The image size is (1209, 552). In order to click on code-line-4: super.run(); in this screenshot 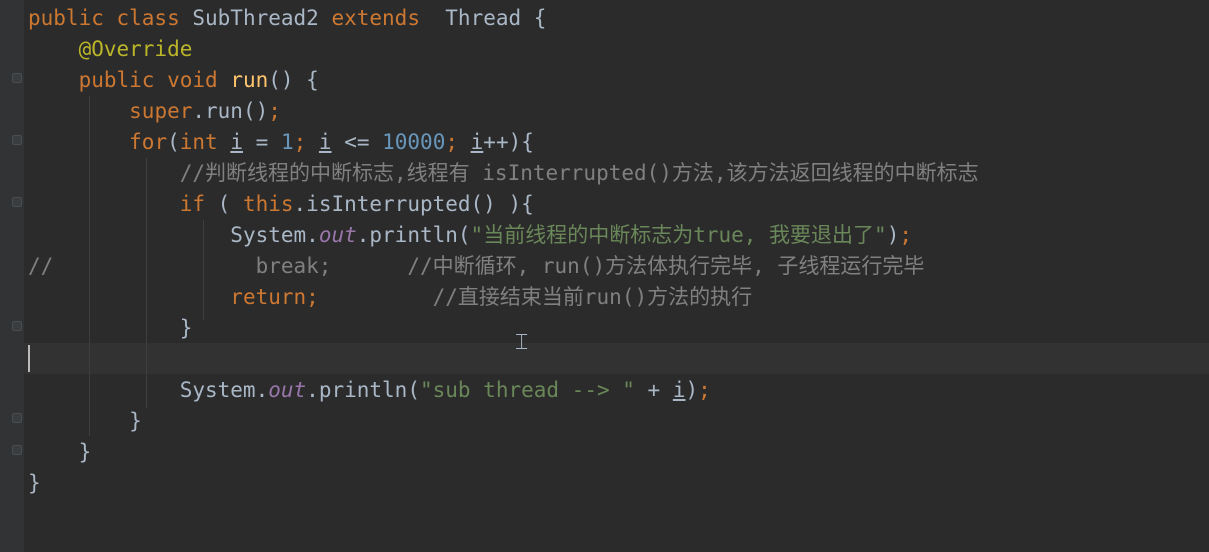, I will do `click(154, 111)`.